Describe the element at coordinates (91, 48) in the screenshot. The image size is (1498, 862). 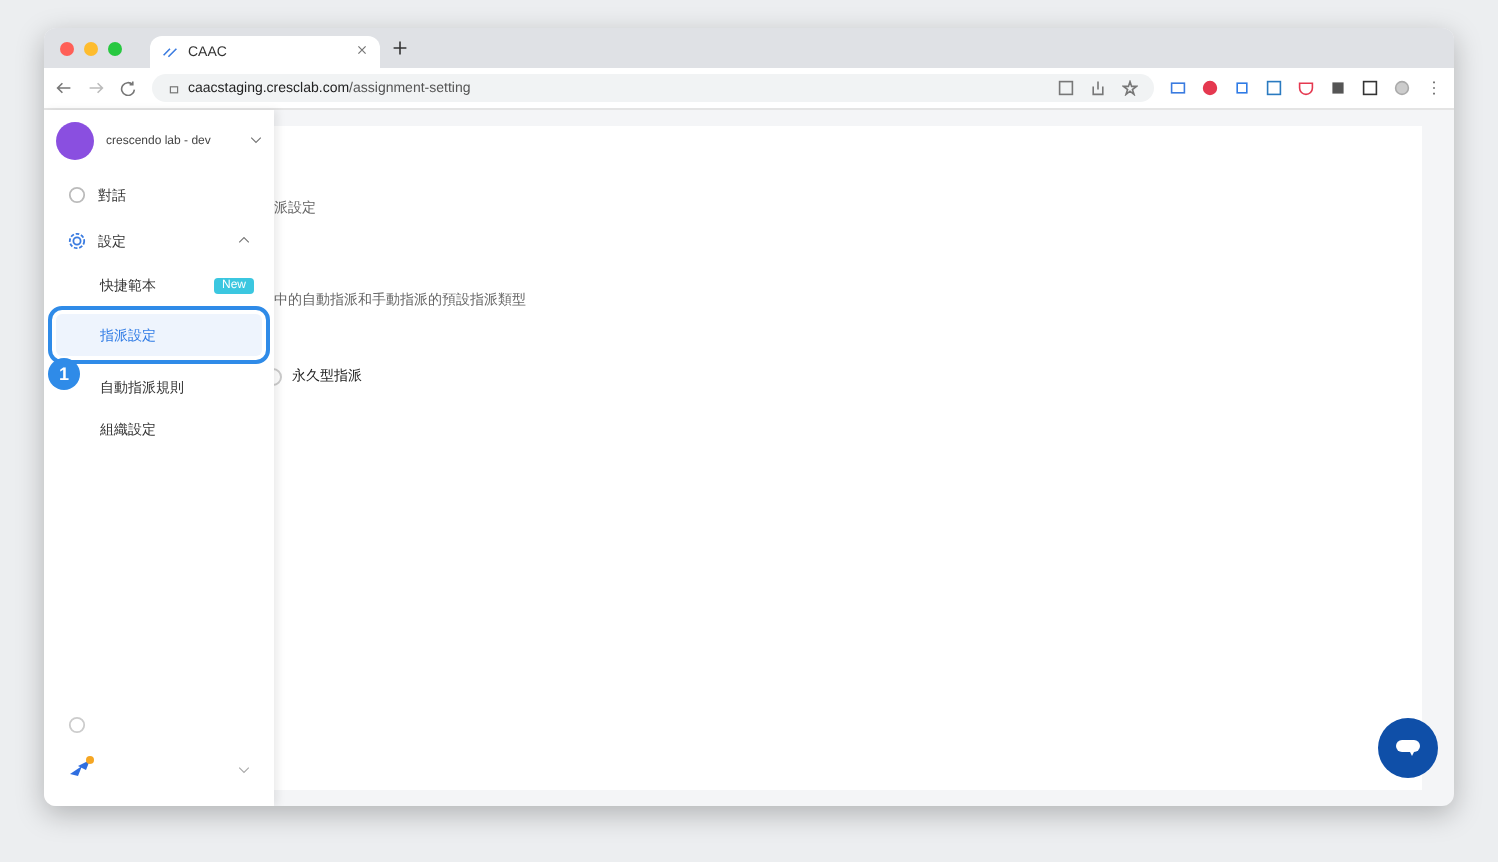
I see `minimize-icon` at that location.